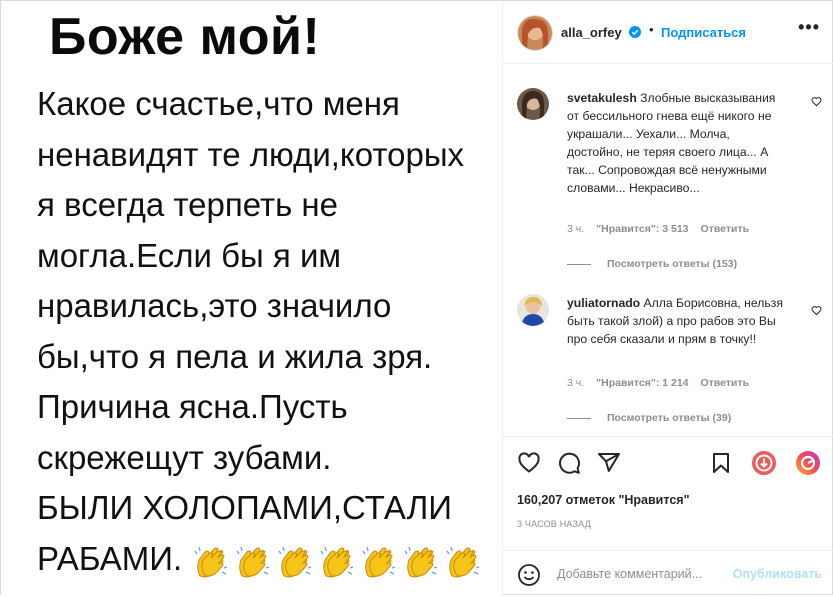  What do you see at coordinates (244, 507) in the screenshot?
I see `post-line: БЫЛИ ХОЛОПАМИ,СТАЛИ` at bounding box center [244, 507].